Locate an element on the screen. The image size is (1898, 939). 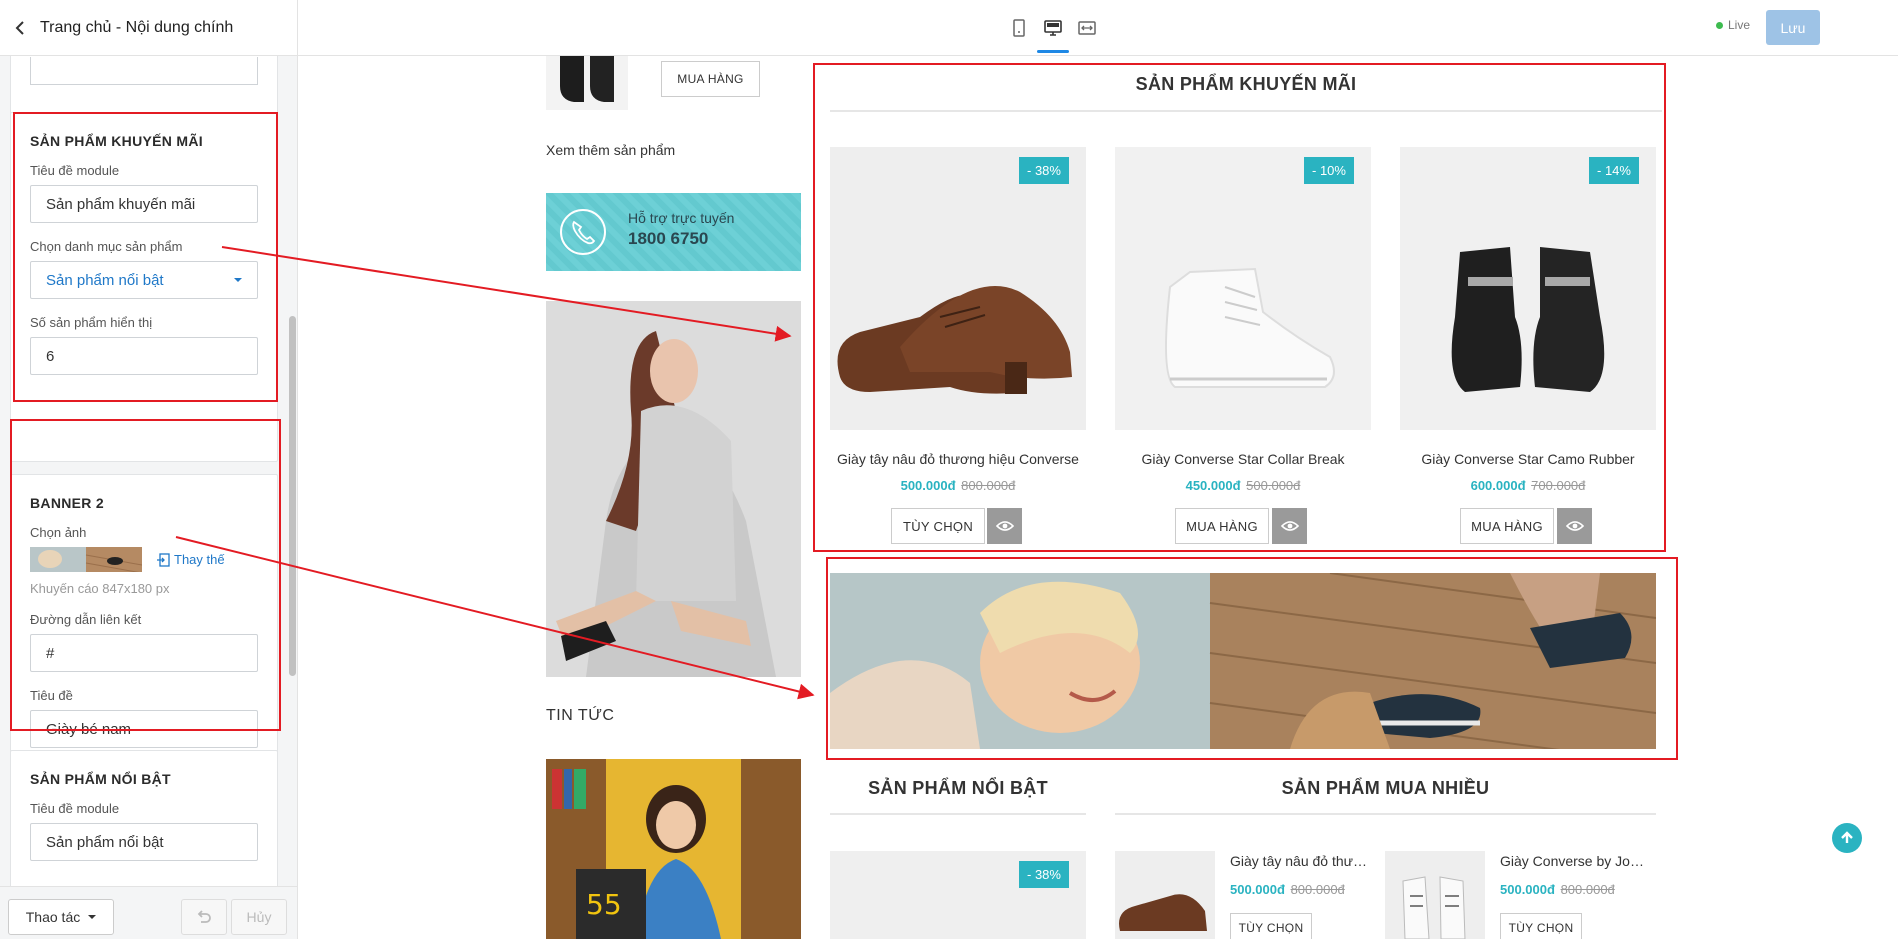
product-name: Giày Converse Star Collar Break is located at coordinates (1243, 459).